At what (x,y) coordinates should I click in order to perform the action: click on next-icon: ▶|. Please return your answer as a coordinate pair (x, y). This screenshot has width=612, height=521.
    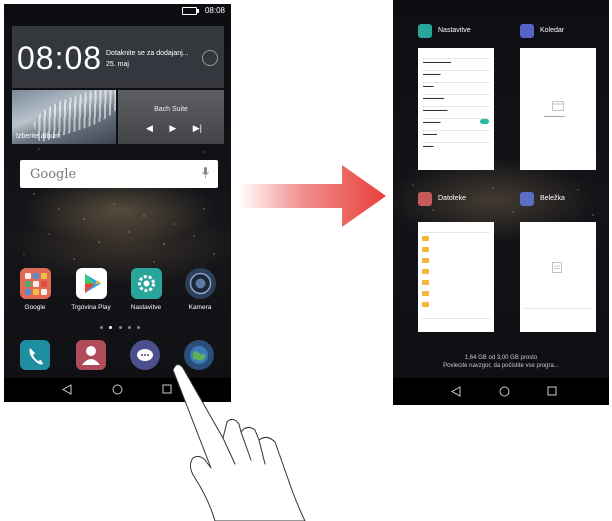
    Looking at the image, I should click on (197, 128).